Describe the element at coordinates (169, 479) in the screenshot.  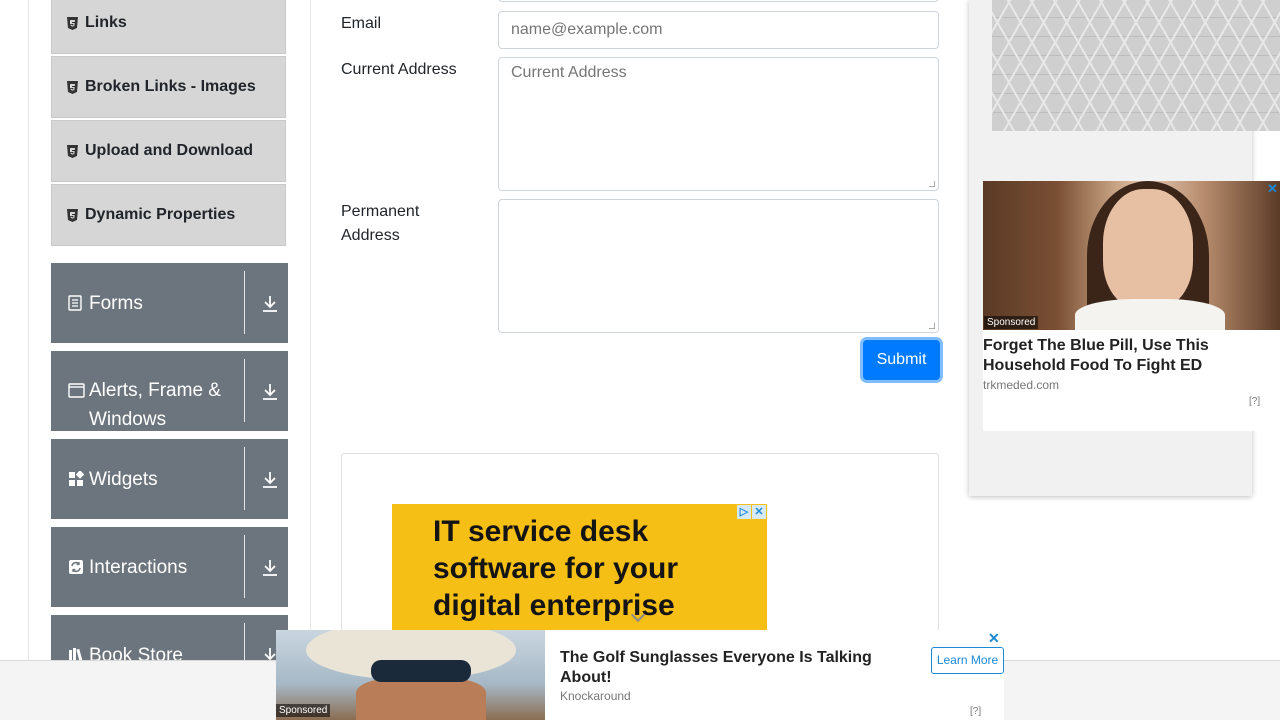
I see `sidebar-group-widgets: Widgets` at that location.